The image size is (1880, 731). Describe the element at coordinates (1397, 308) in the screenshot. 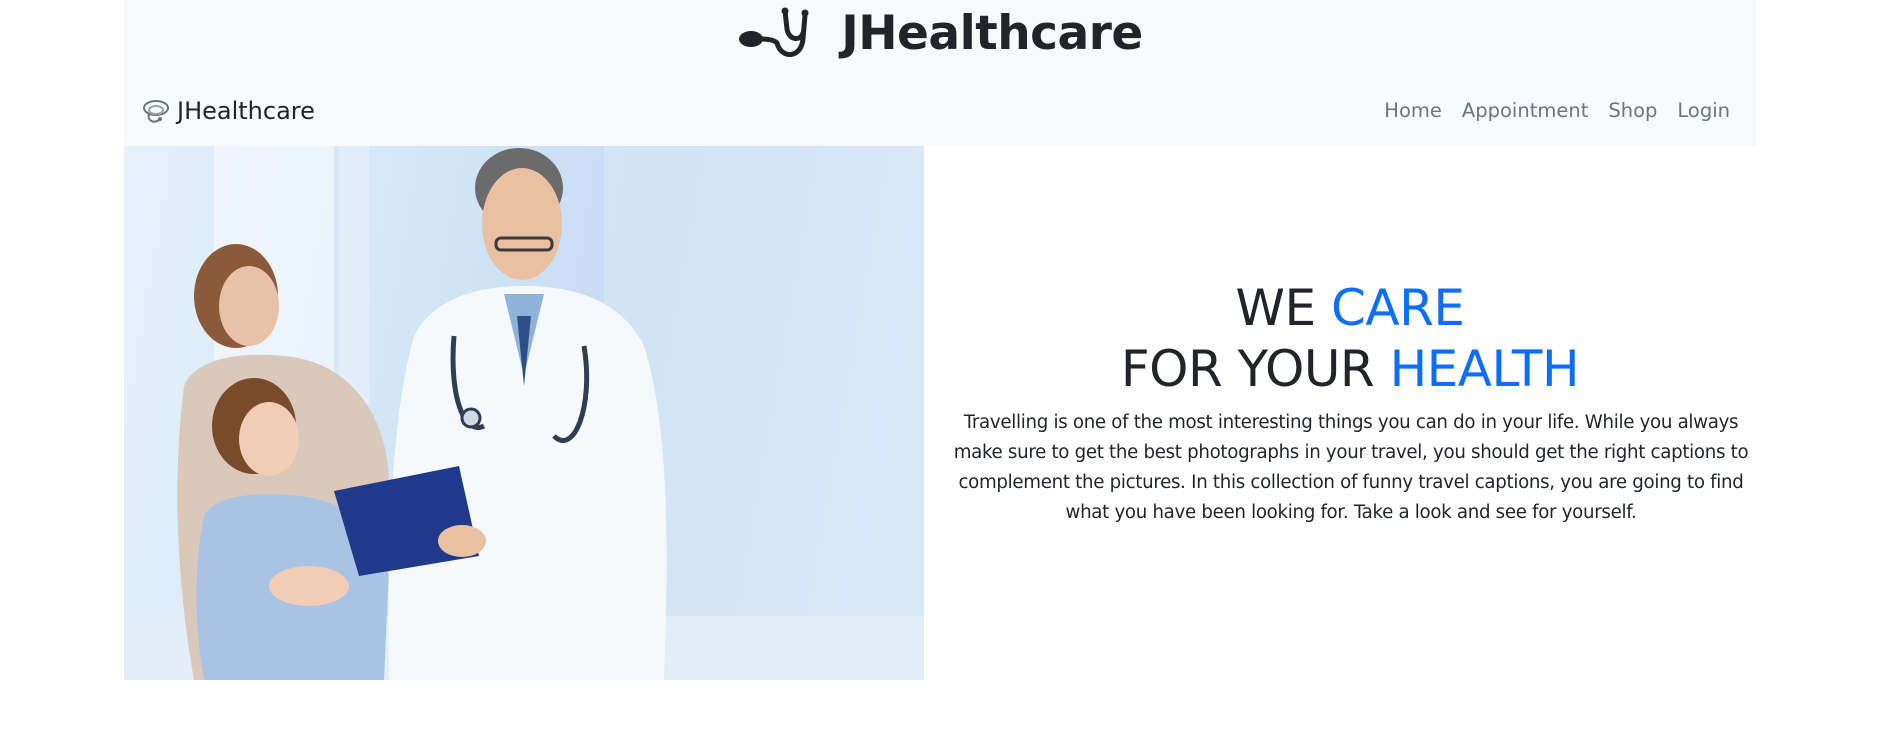

I see `headline-care: CARE` at that location.